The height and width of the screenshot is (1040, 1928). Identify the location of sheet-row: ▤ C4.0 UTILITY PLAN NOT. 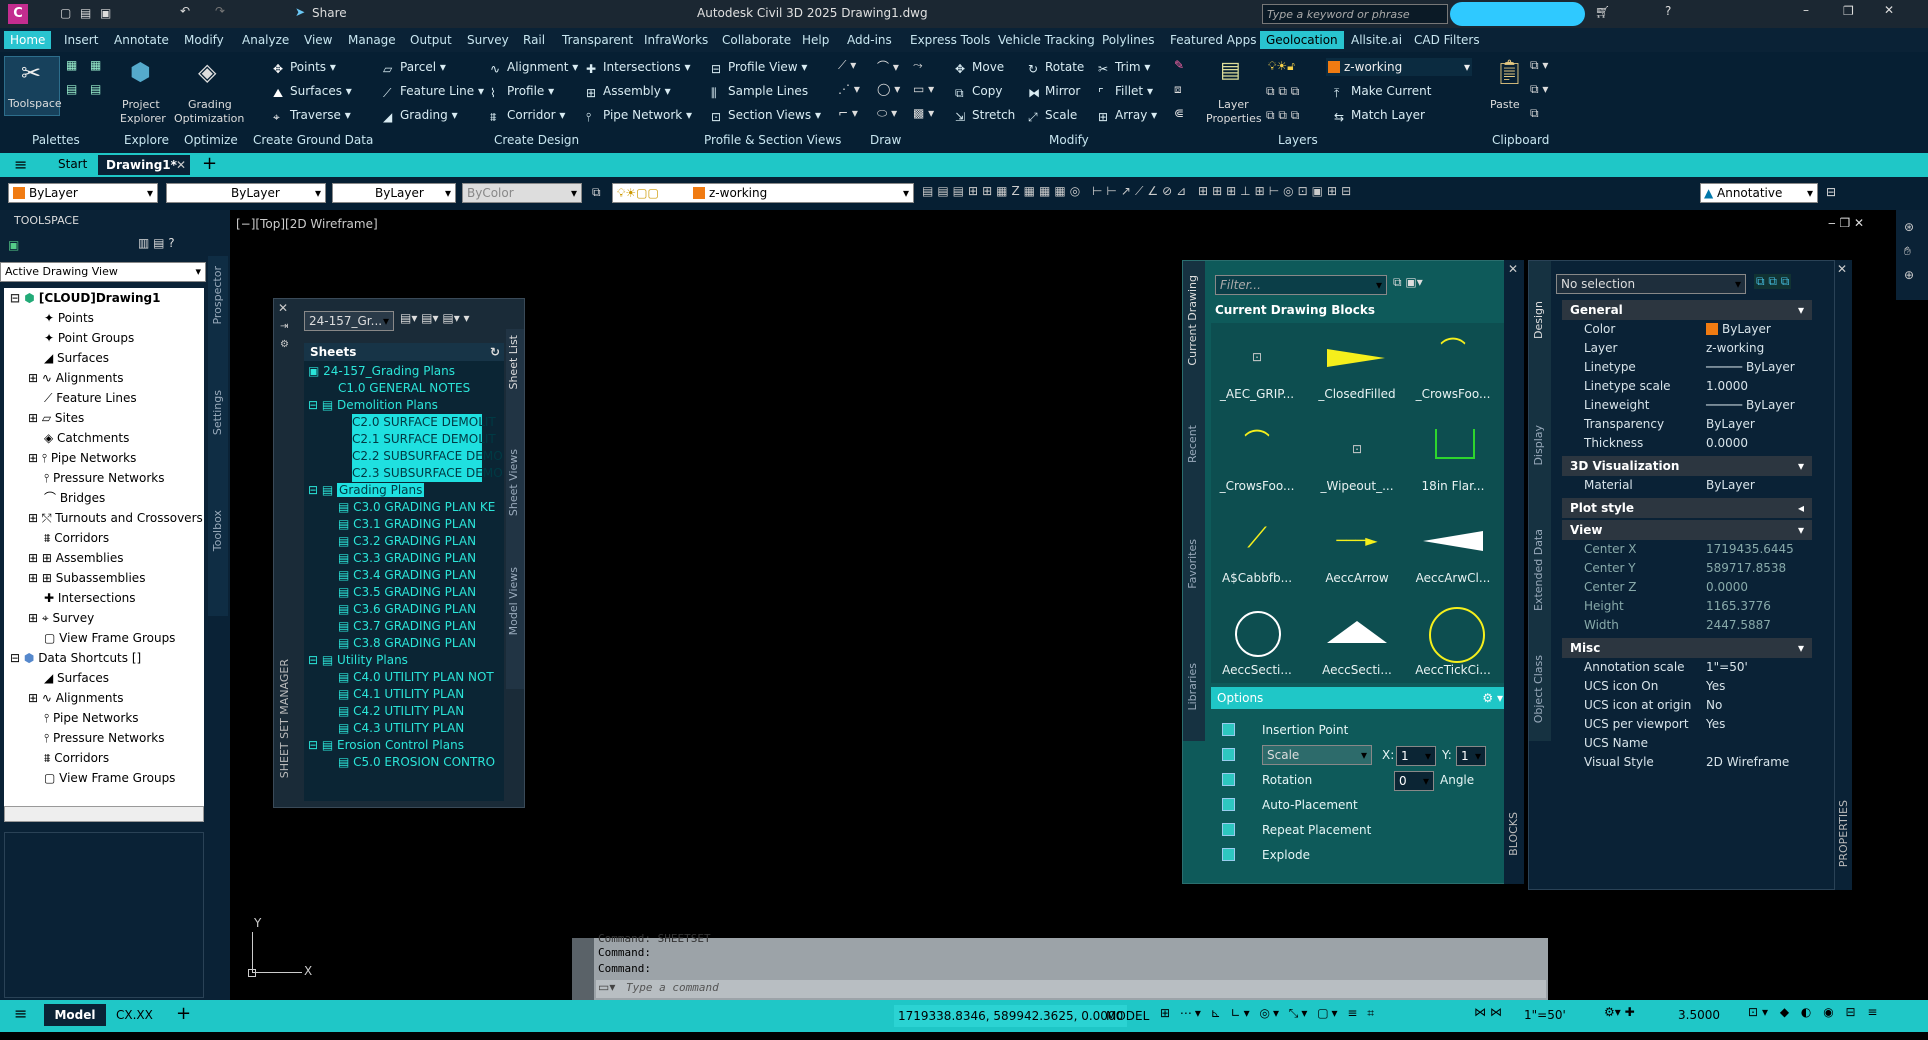
(416, 677).